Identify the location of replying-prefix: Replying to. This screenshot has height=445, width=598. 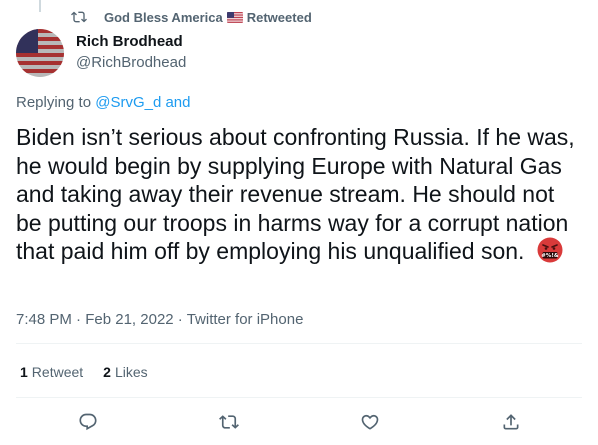
(56, 102).